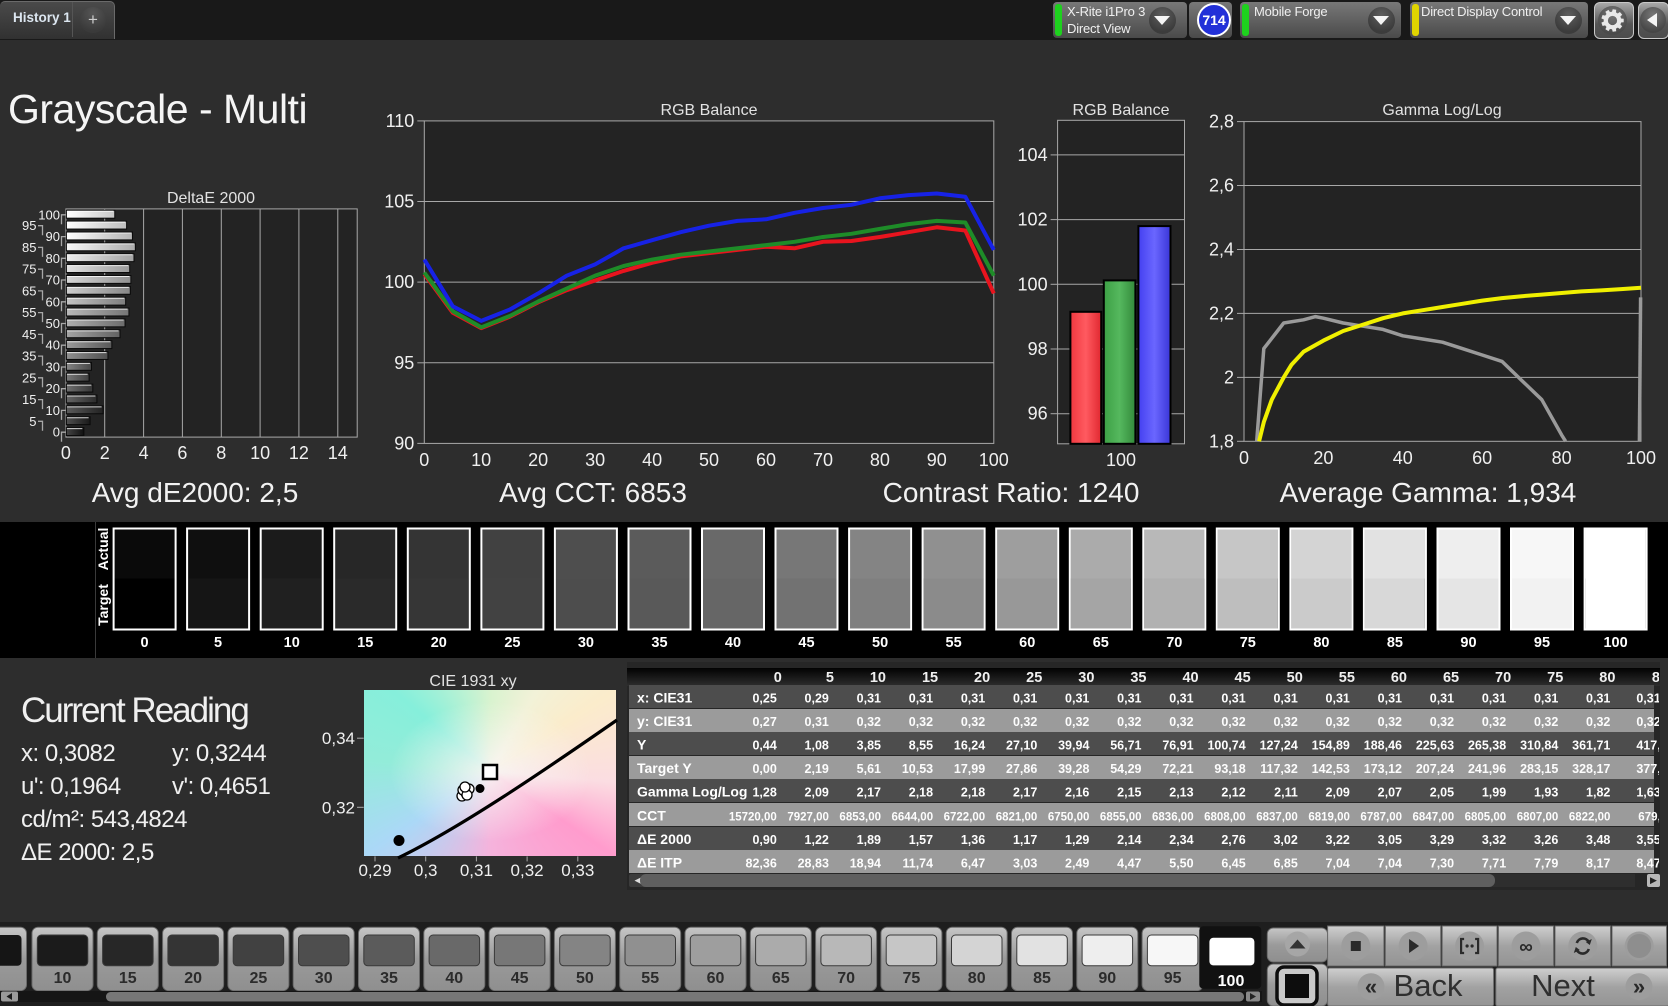  I want to click on svg-text: Next, so click(1563, 985).